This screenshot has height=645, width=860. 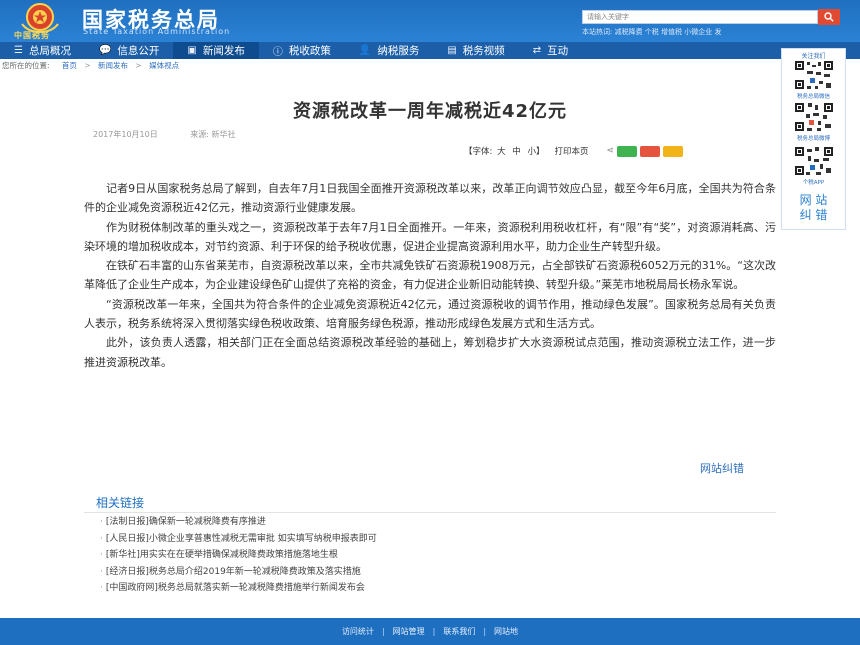 What do you see at coordinates (138, 51) in the screenshot?
I see `nav-label: 信息公开` at bounding box center [138, 51].